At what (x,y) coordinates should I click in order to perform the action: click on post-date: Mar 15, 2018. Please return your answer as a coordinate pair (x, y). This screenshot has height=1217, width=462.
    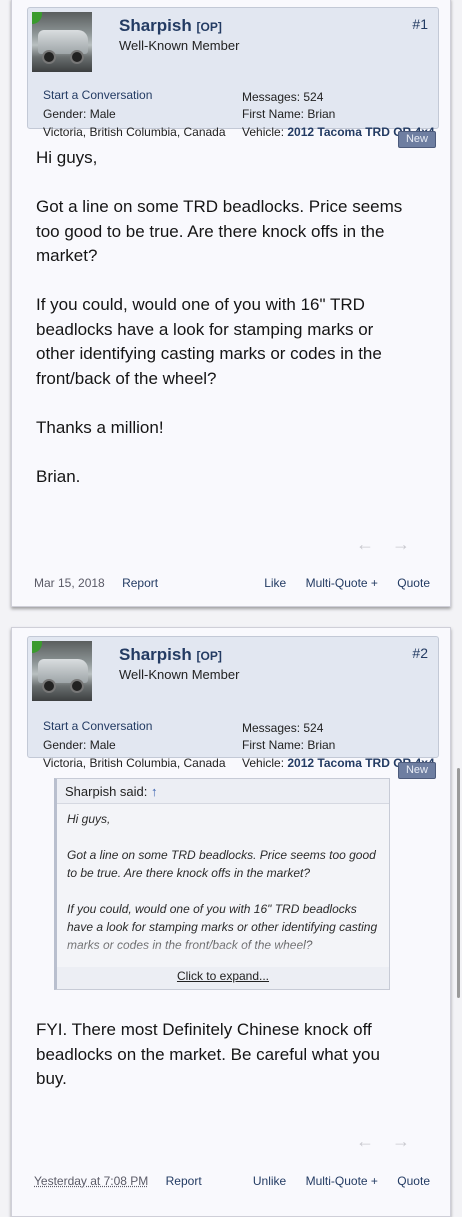
    Looking at the image, I should click on (69, 583).